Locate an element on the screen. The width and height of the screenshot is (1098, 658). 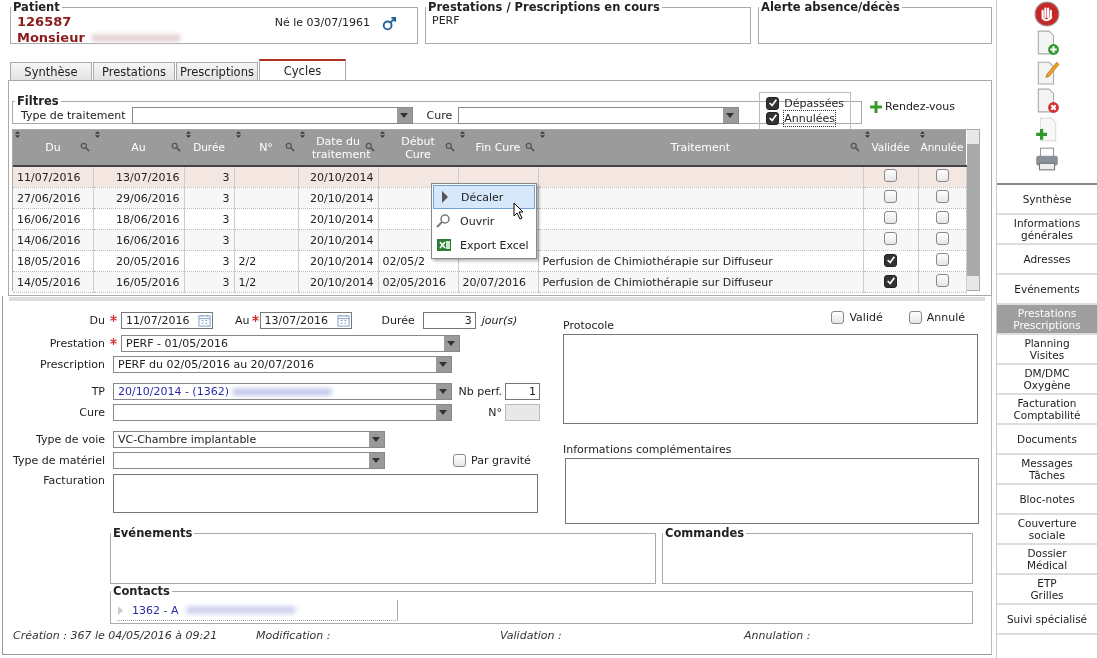
field-label: Prestation is located at coordinates (77, 343).